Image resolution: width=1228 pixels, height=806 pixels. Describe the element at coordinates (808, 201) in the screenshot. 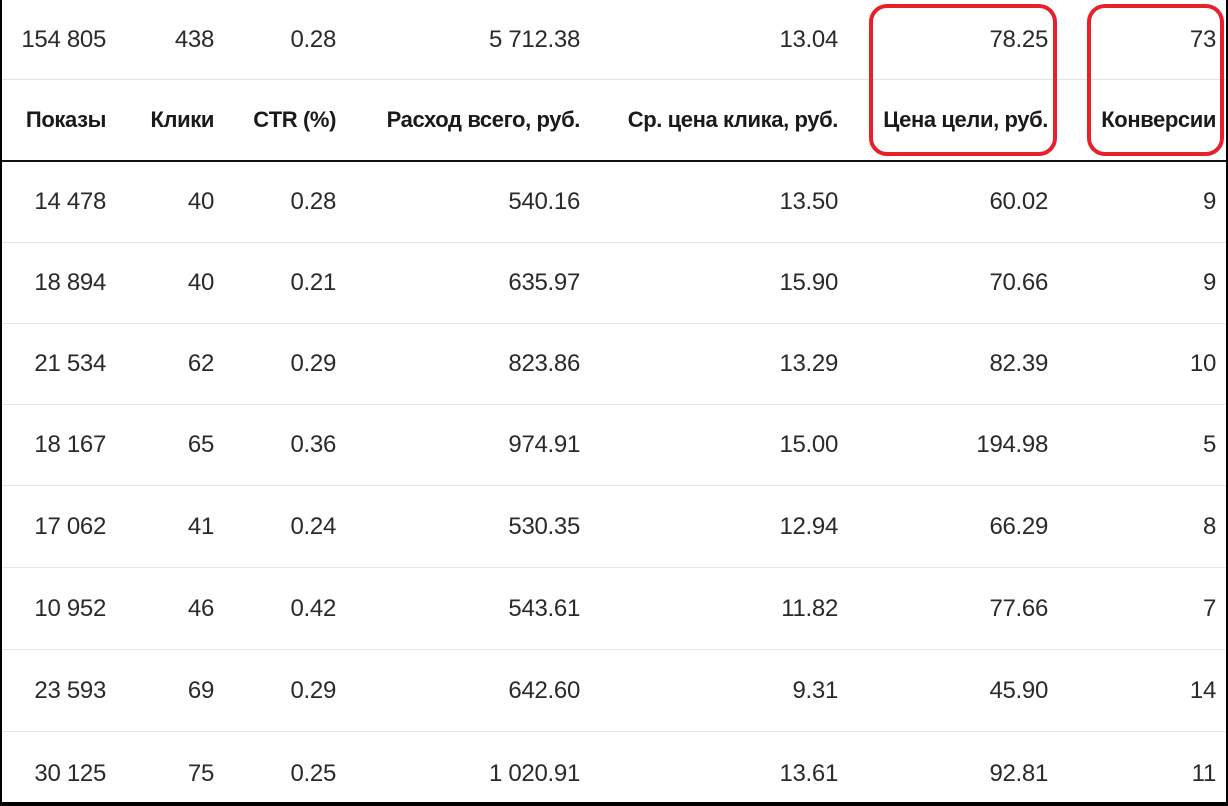

I see `cell-avg-cpc: 13.50` at that location.